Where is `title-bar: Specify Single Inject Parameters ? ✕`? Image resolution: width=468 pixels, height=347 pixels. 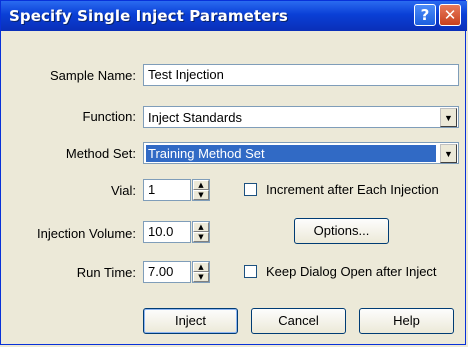 title-bar: Specify Single Inject Parameters ? ✕ is located at coordinates (234, 16).